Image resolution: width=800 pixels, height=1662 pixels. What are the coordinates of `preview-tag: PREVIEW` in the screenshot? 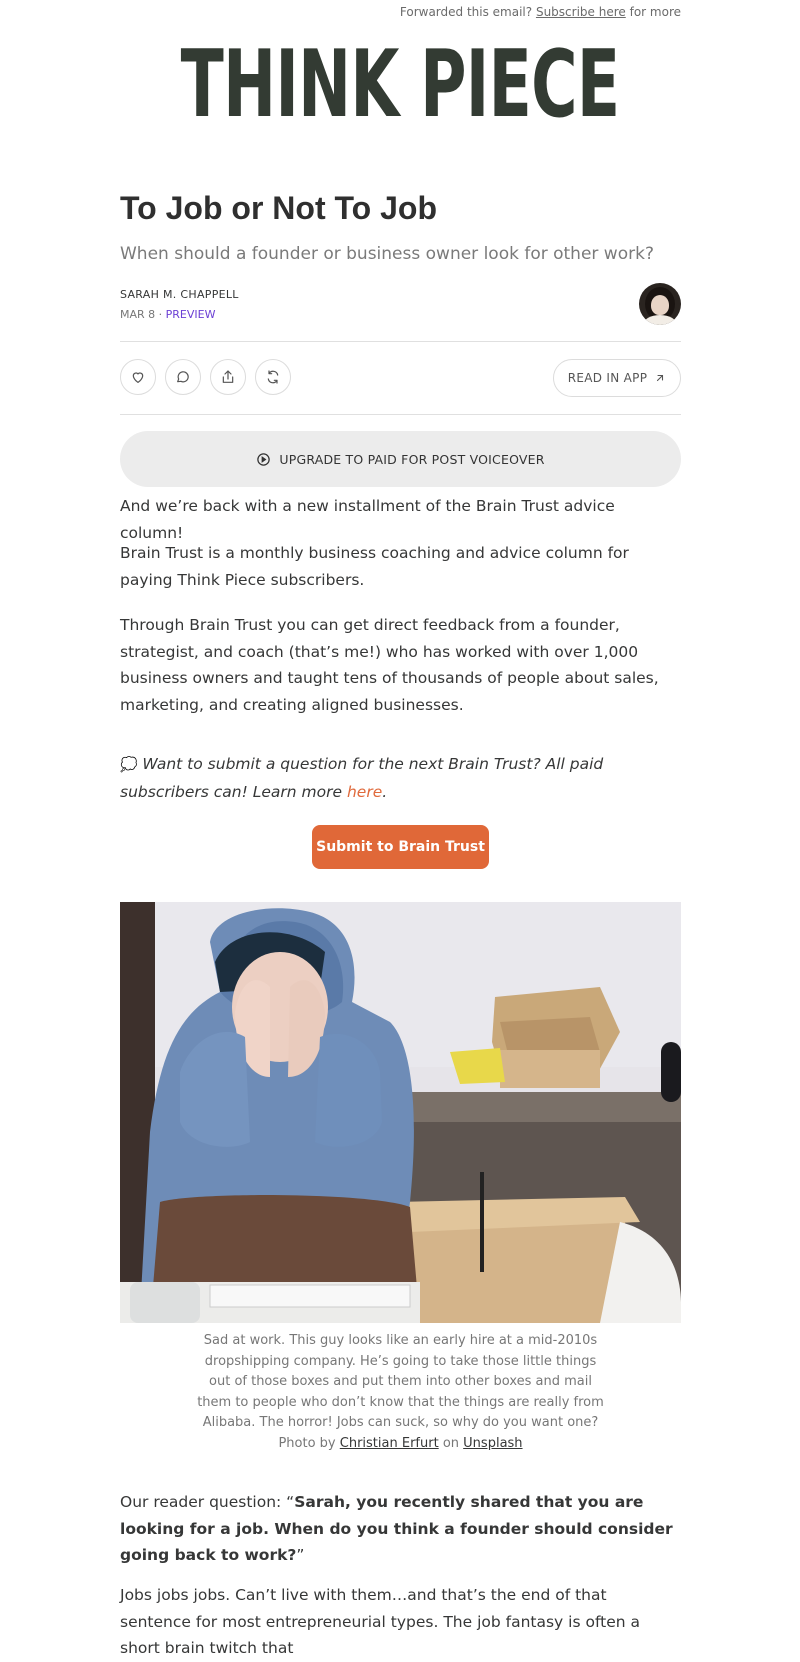 It's located at (190, 314).